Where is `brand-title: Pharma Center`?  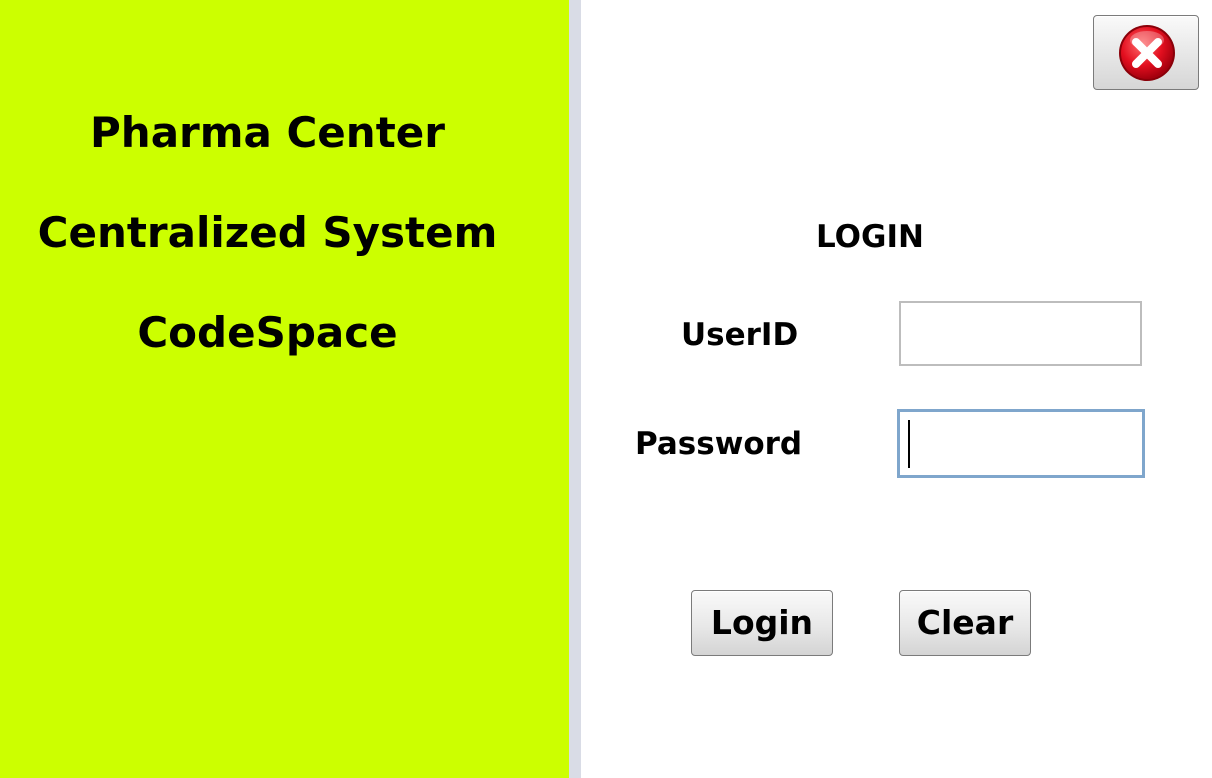
brand-title: Pharma Center is located at coordinates (267, 132).